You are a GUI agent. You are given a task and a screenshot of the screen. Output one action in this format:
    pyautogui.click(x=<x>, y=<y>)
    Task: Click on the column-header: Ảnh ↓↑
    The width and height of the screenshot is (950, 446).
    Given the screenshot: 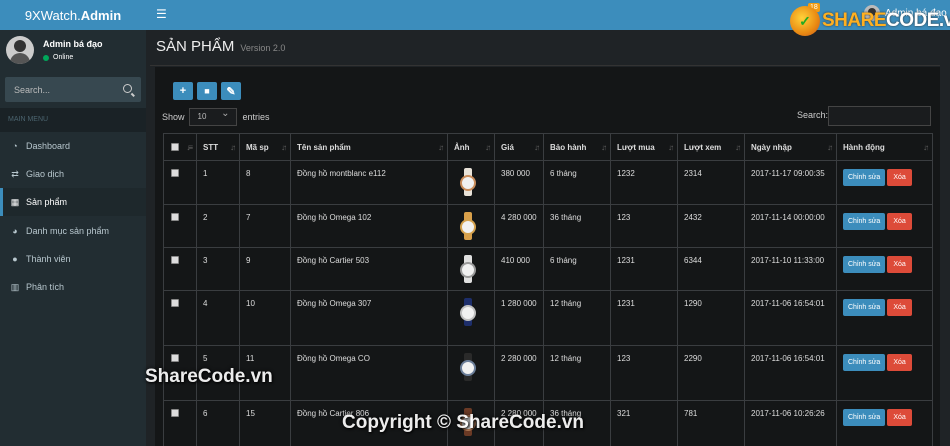 What is the action you would take?
    pyautogui.click(x=471, y=147)
    